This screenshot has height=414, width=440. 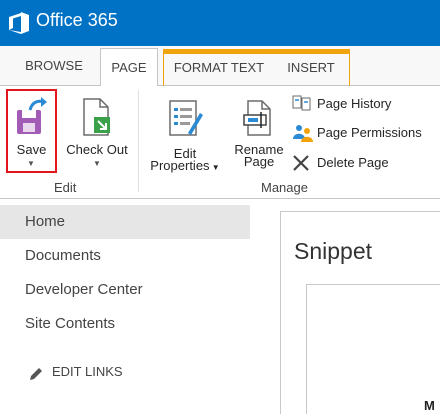 I want to click on tab-browse: BROWSE, so click(x=54, y=66).